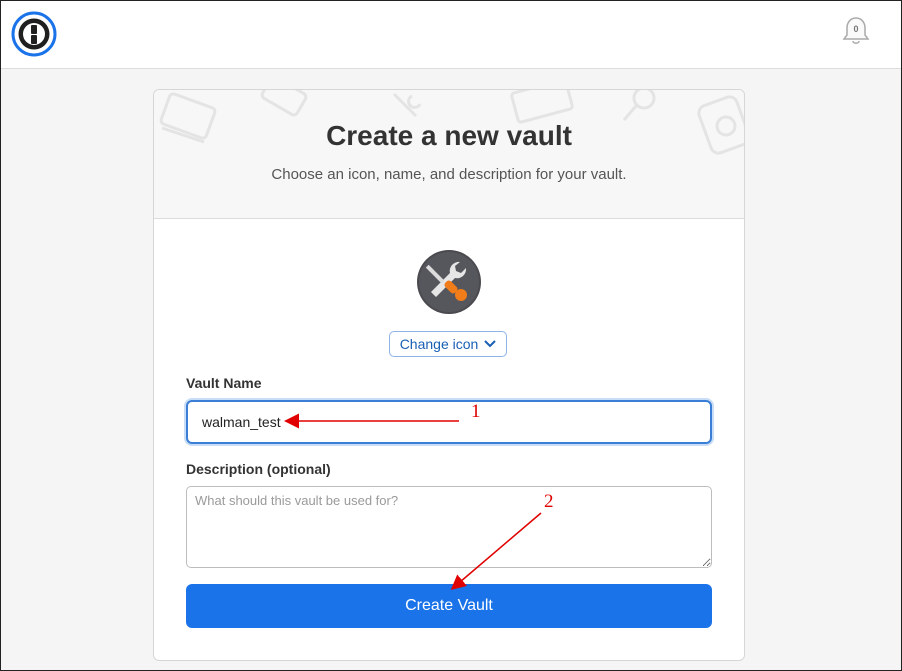 The width and height of the screenshot is (902, 671). What do you see at coordinates (449, 135) in the screenshot?
I see `page-title: Create a new vault` at bounding box center [449, 135].